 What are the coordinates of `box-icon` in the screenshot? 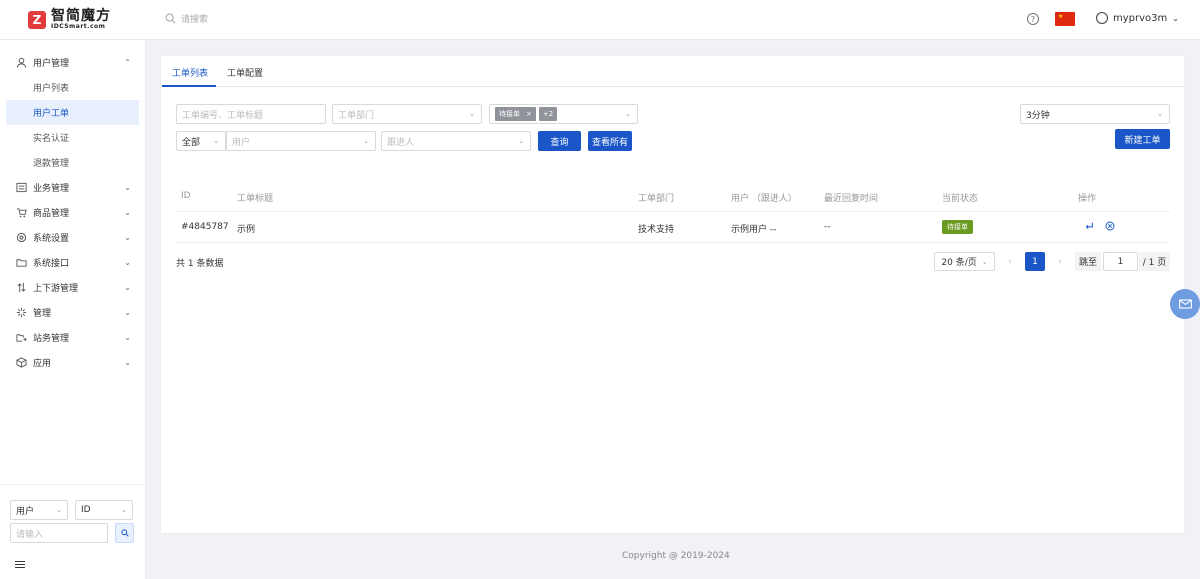 It's located at (21, 362).